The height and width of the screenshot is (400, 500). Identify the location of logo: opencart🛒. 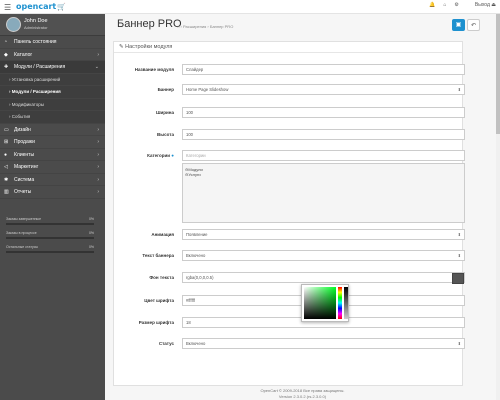
(41, 6).